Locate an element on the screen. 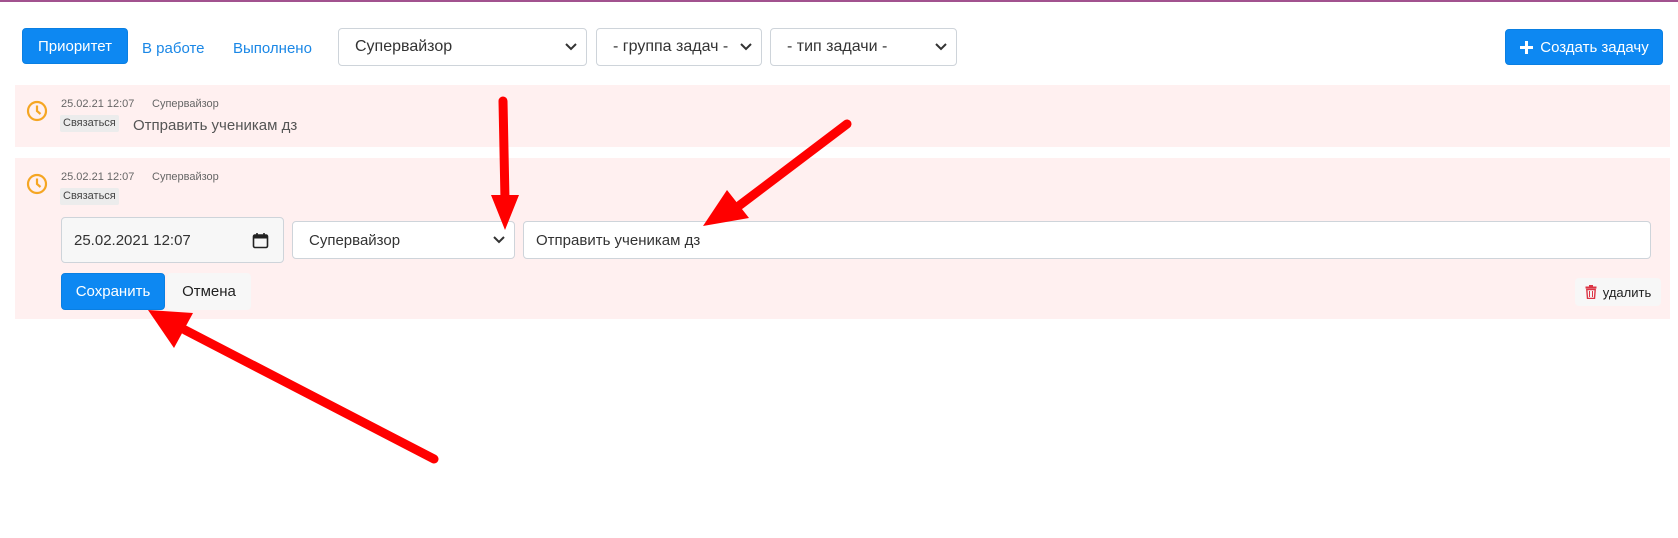 The width and height of the screenshot is (1678, 538). datetime-input: 25.02.2021 12:07 is located at coordinates (172, 240).